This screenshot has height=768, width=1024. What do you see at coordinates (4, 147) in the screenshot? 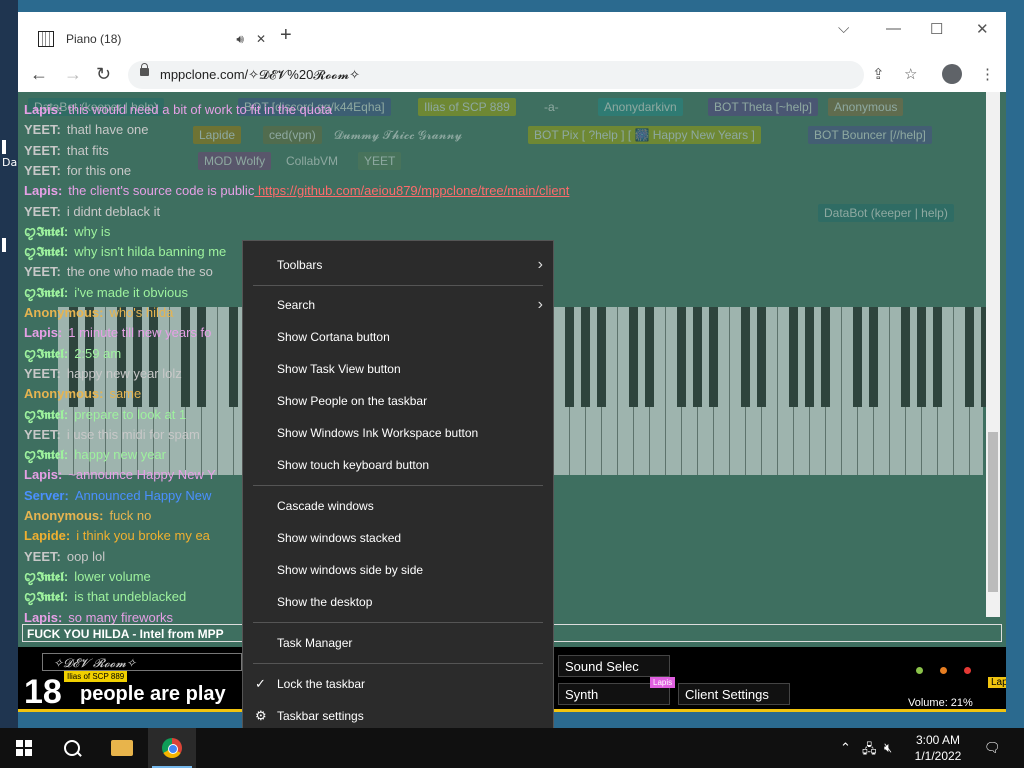
I see `desktop-icon-marker` at bounding box center [4, 147].